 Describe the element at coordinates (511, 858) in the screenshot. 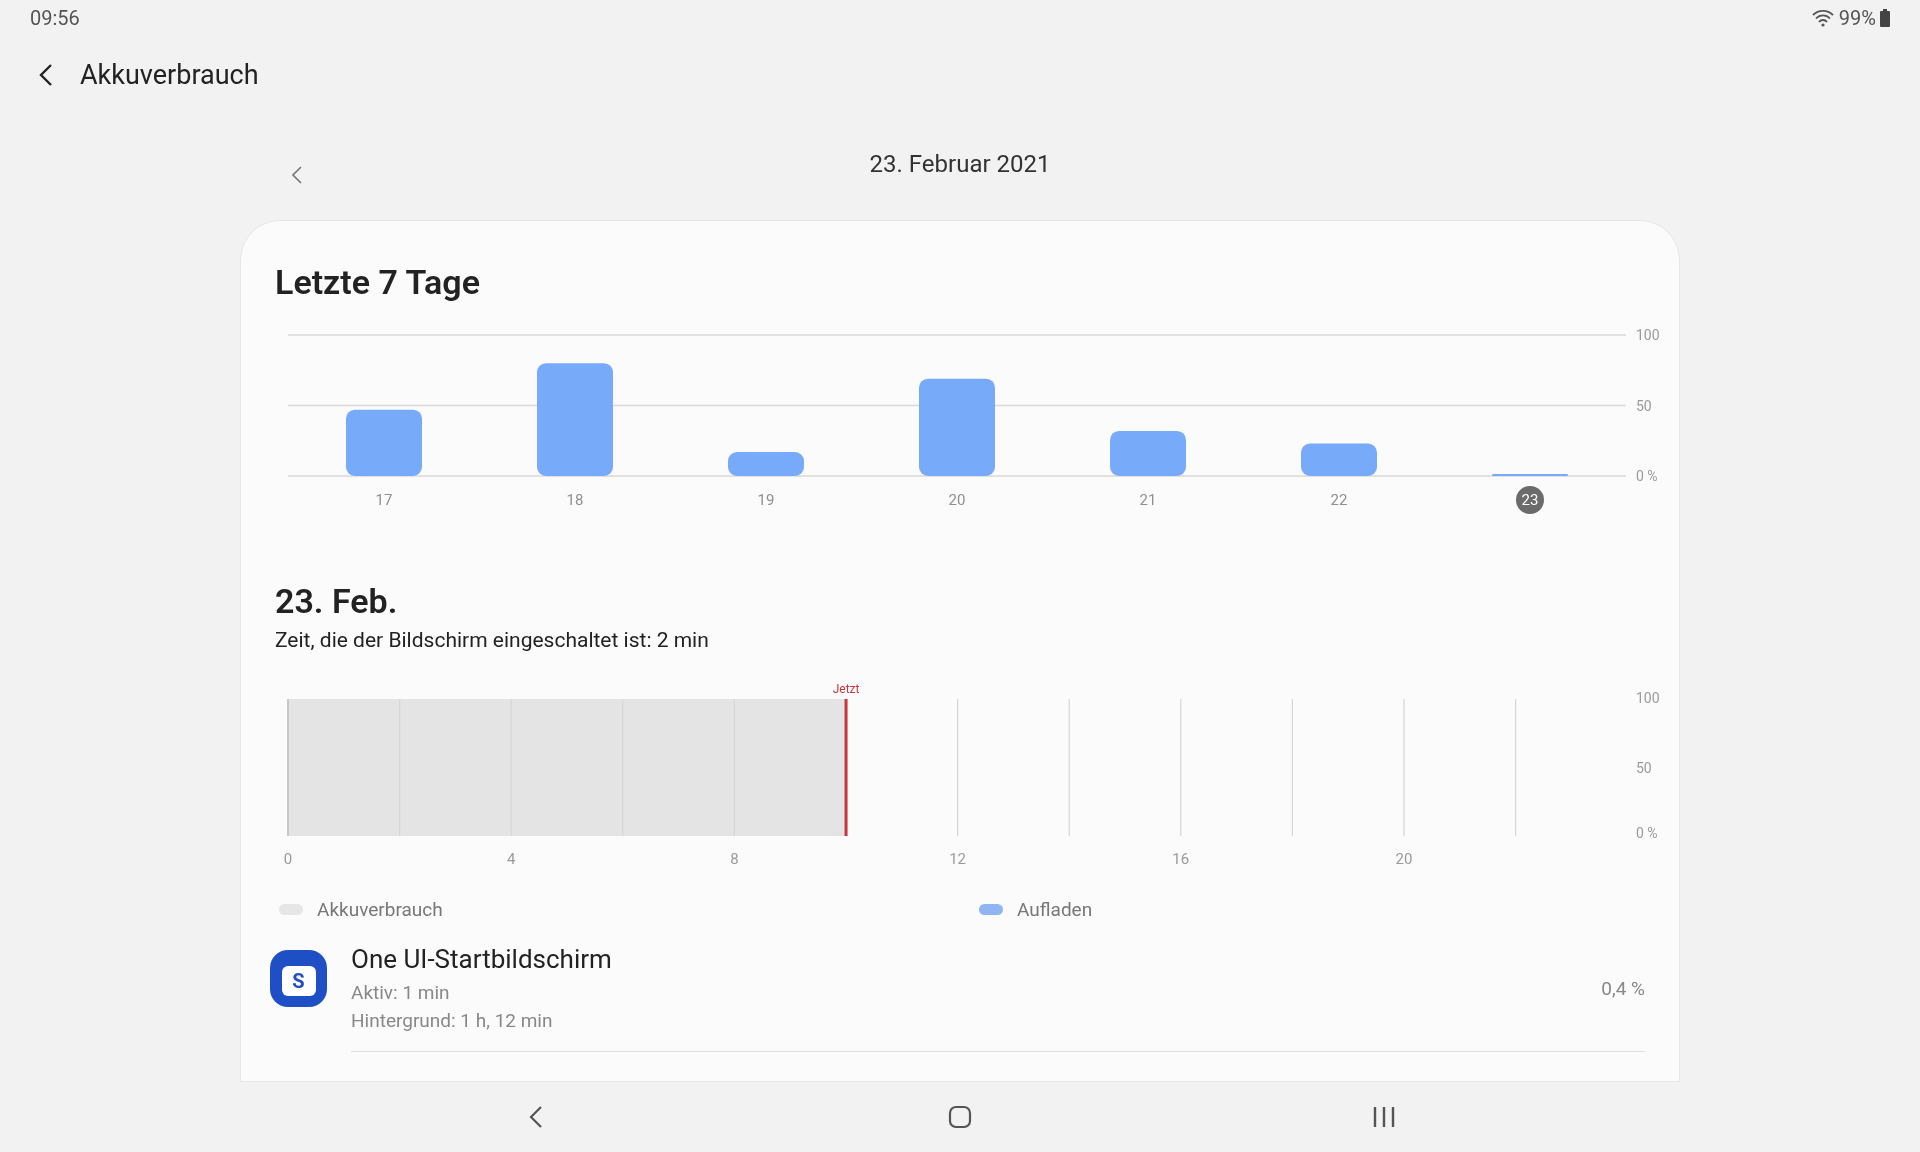

I see `axis-tick-label: 4` at that location.